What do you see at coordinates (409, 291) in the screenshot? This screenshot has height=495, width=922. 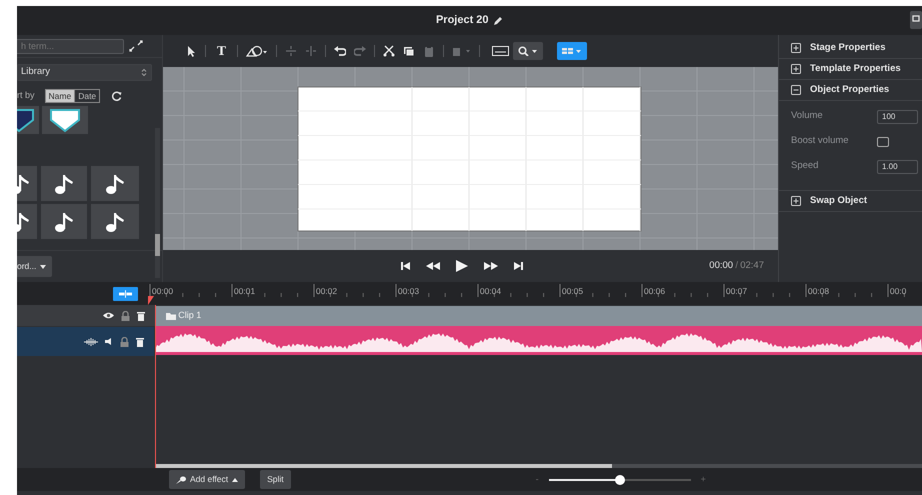 I see `time-label: 00:03` at bounding box center [409, 291].